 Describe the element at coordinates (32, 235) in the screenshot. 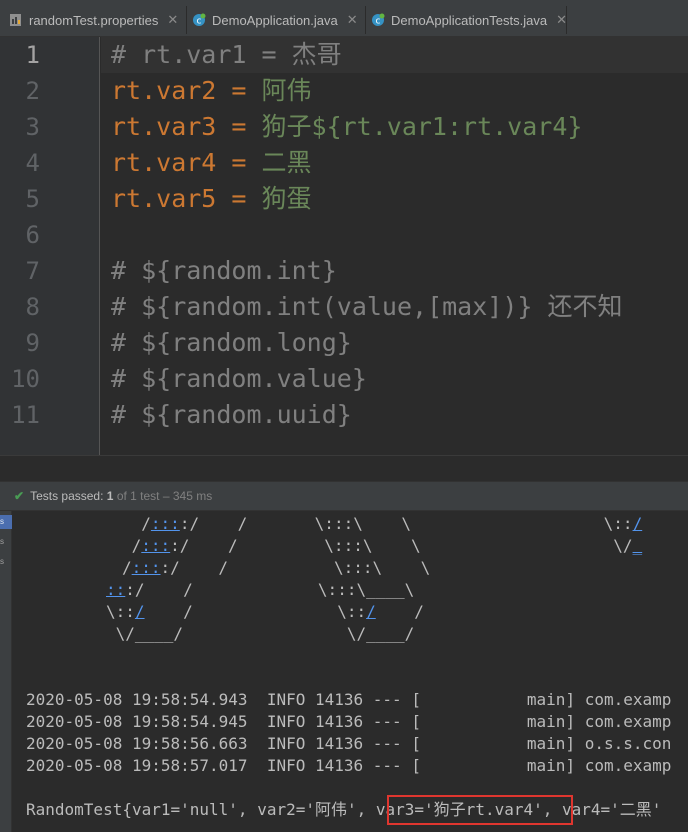

I see `line-number: 6` at that location.